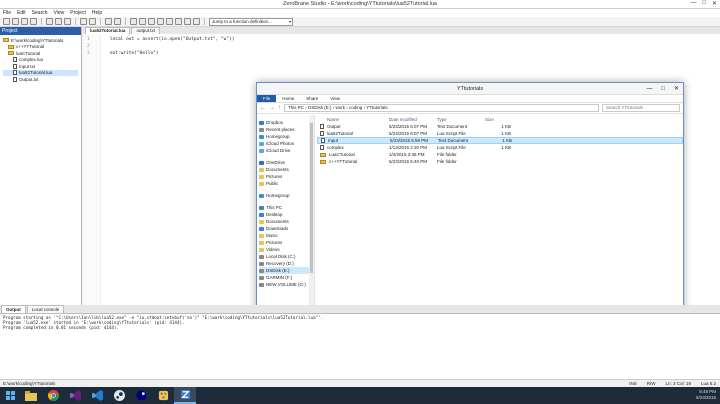 The image size is (720, 404). What do you see at coordinates (285, 256) in the screenshot?
I see `nav-item: Local Disk (C:)` at bounding box center [285, 256].